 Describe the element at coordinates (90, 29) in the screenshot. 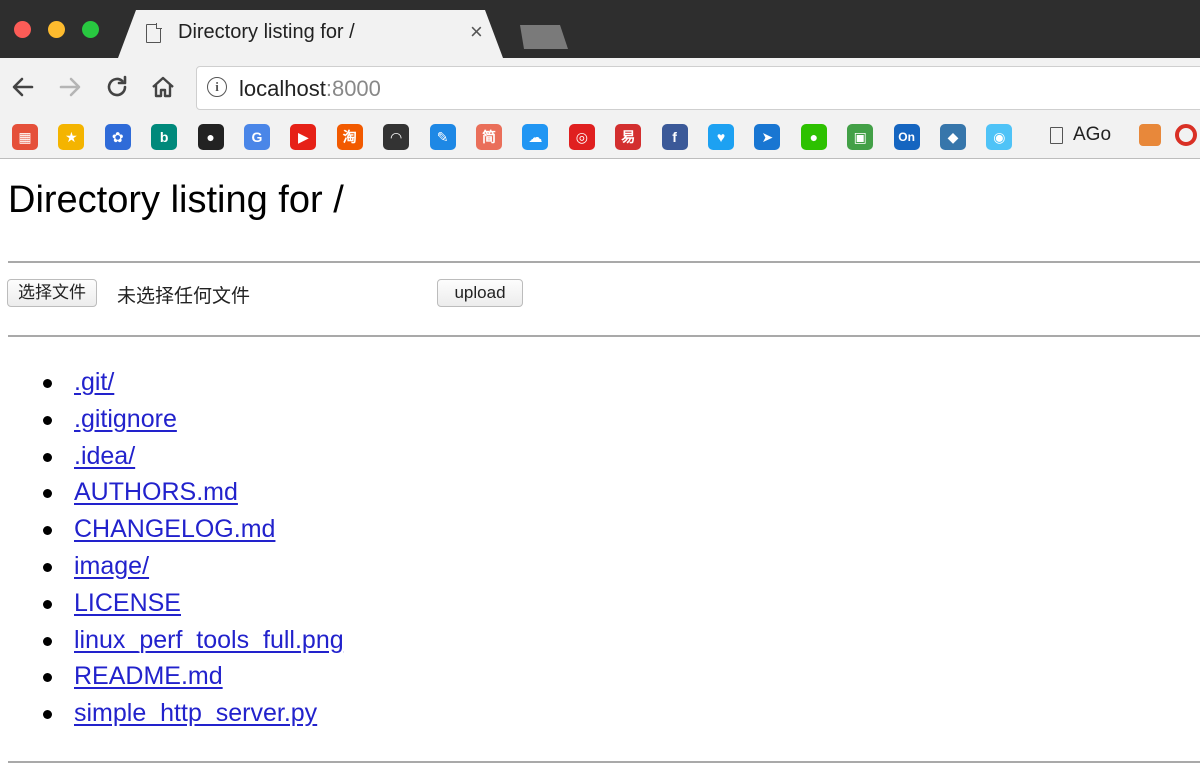

I see `zoom-window-button` at that location.